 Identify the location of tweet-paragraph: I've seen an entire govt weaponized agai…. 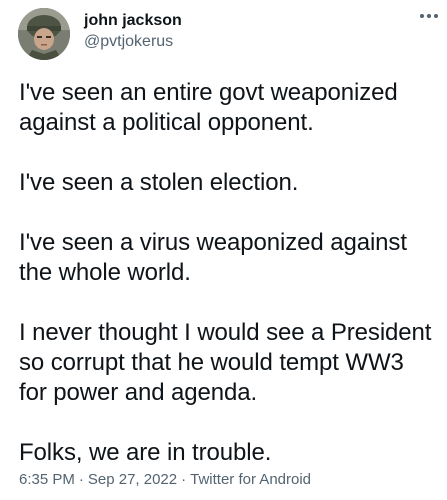
(208, 107).